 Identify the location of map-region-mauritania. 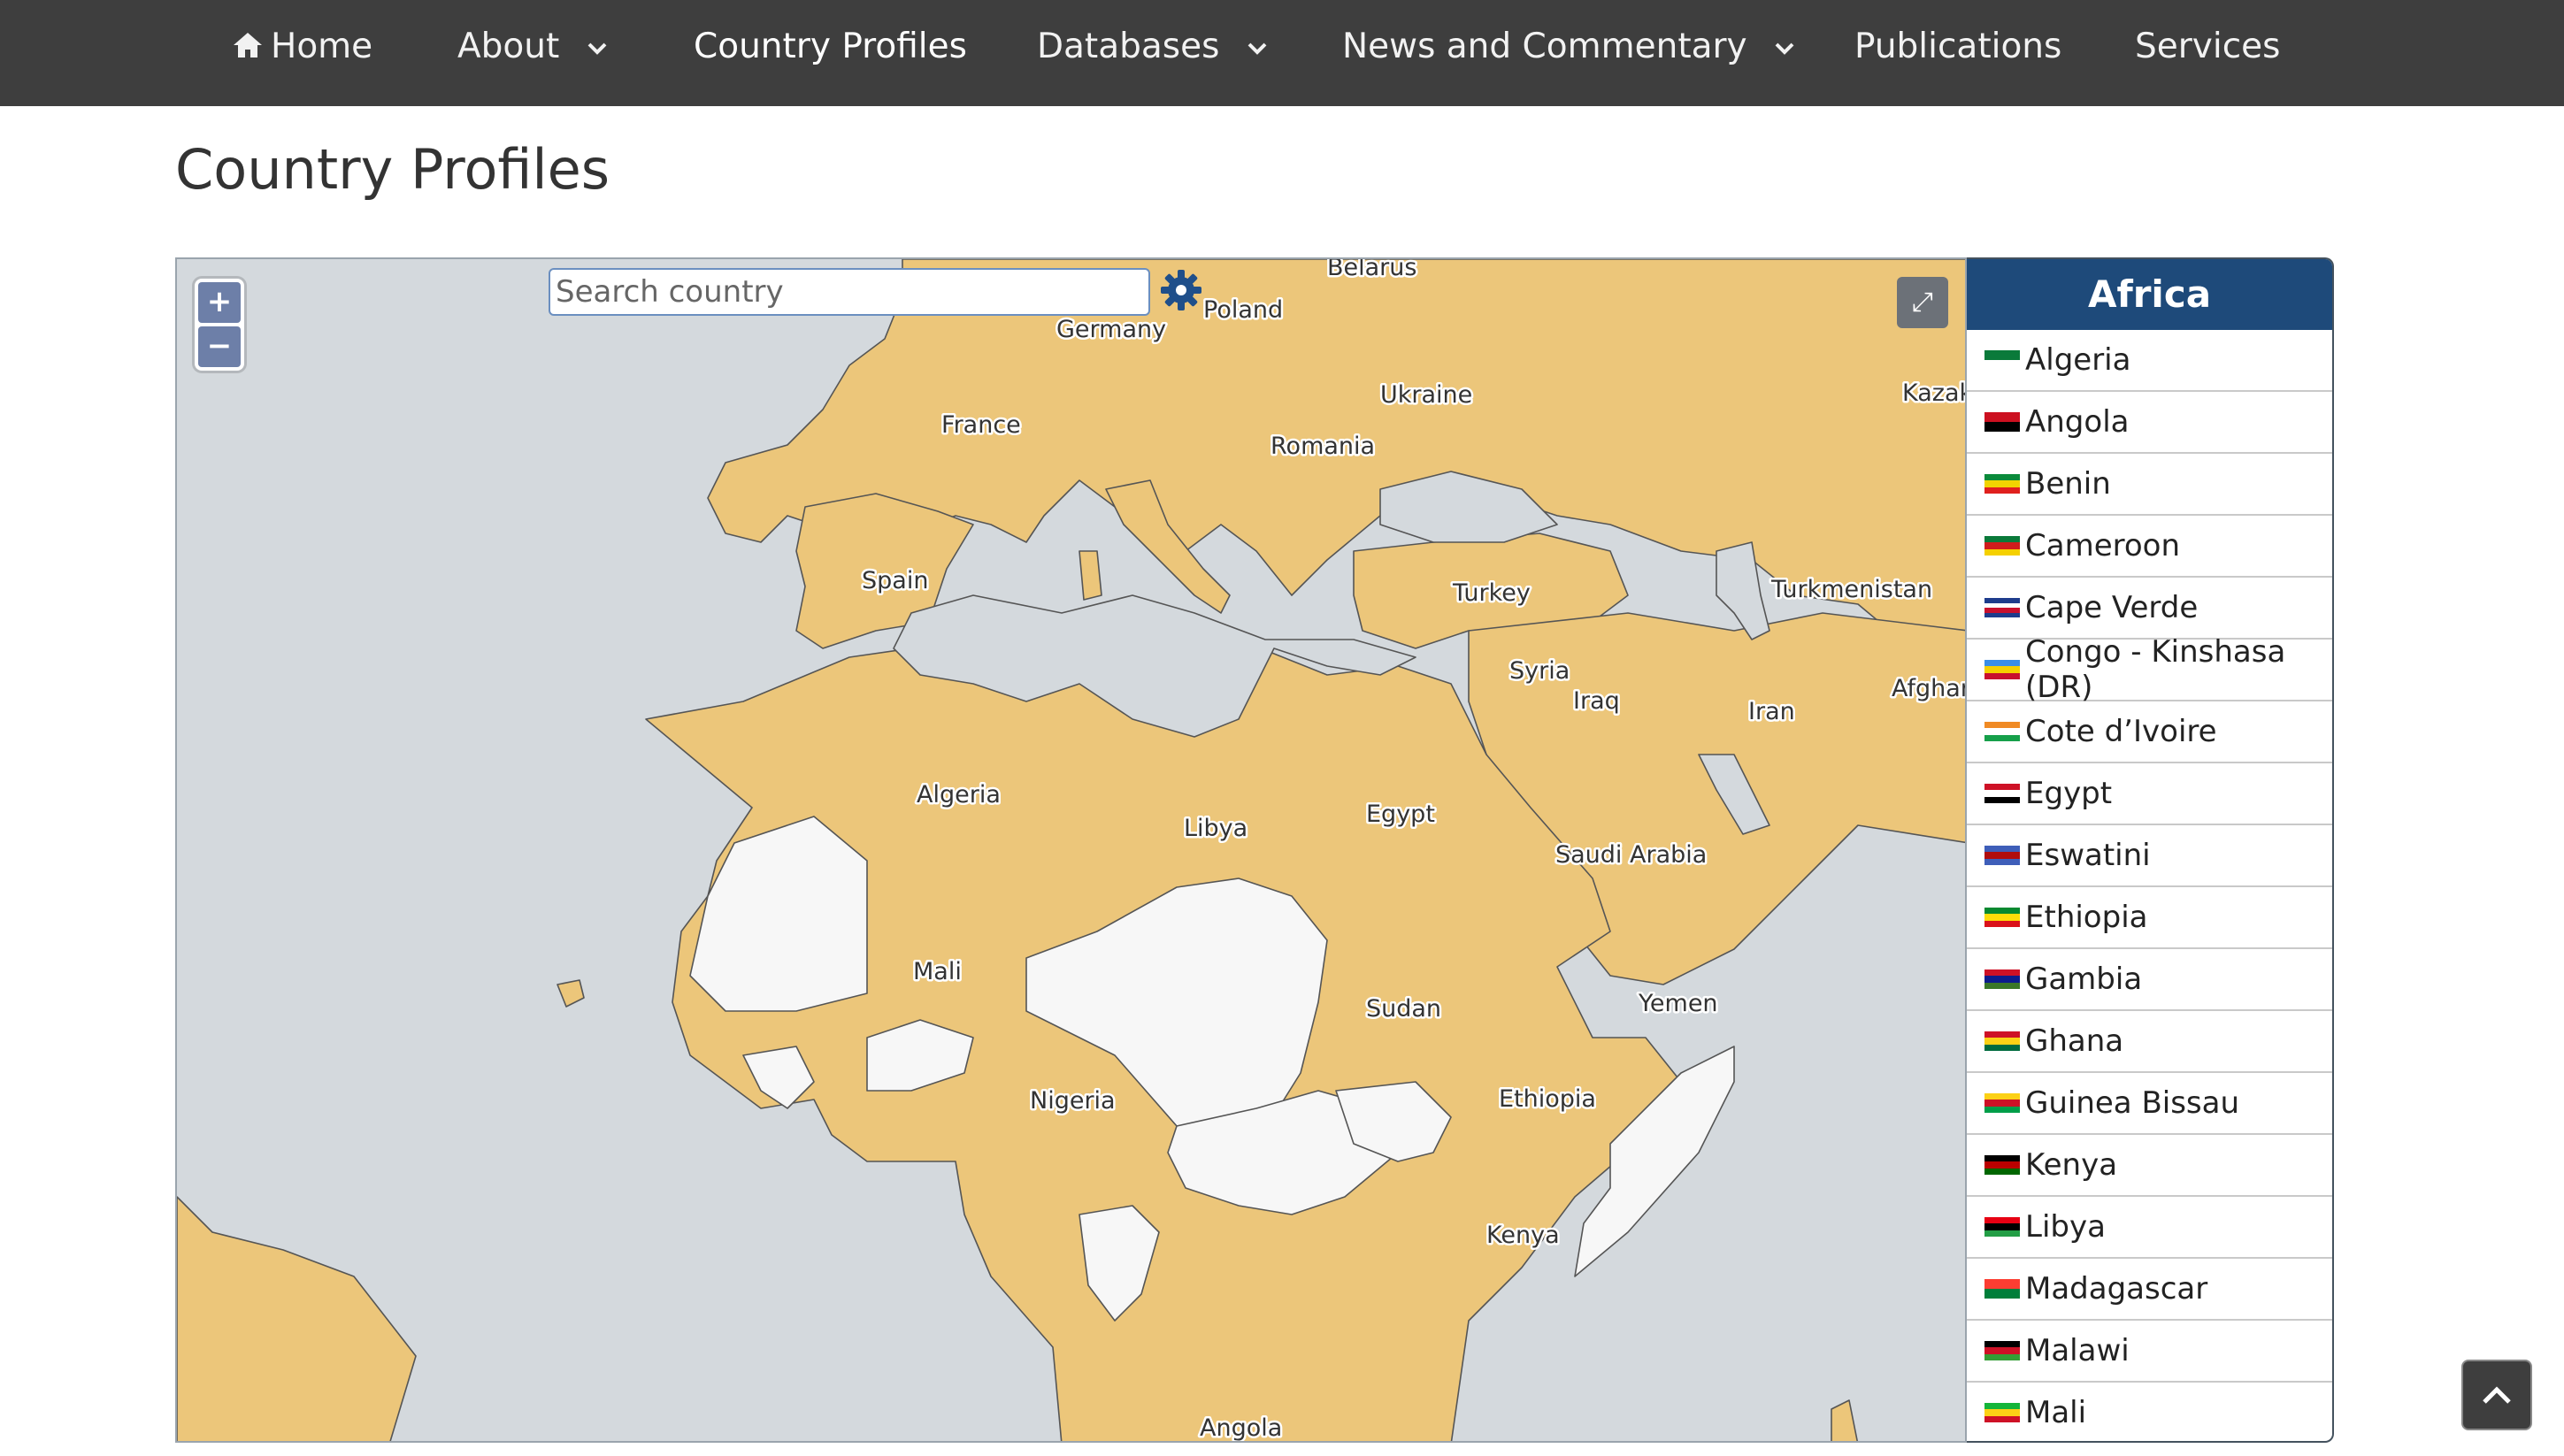
(778, 914).